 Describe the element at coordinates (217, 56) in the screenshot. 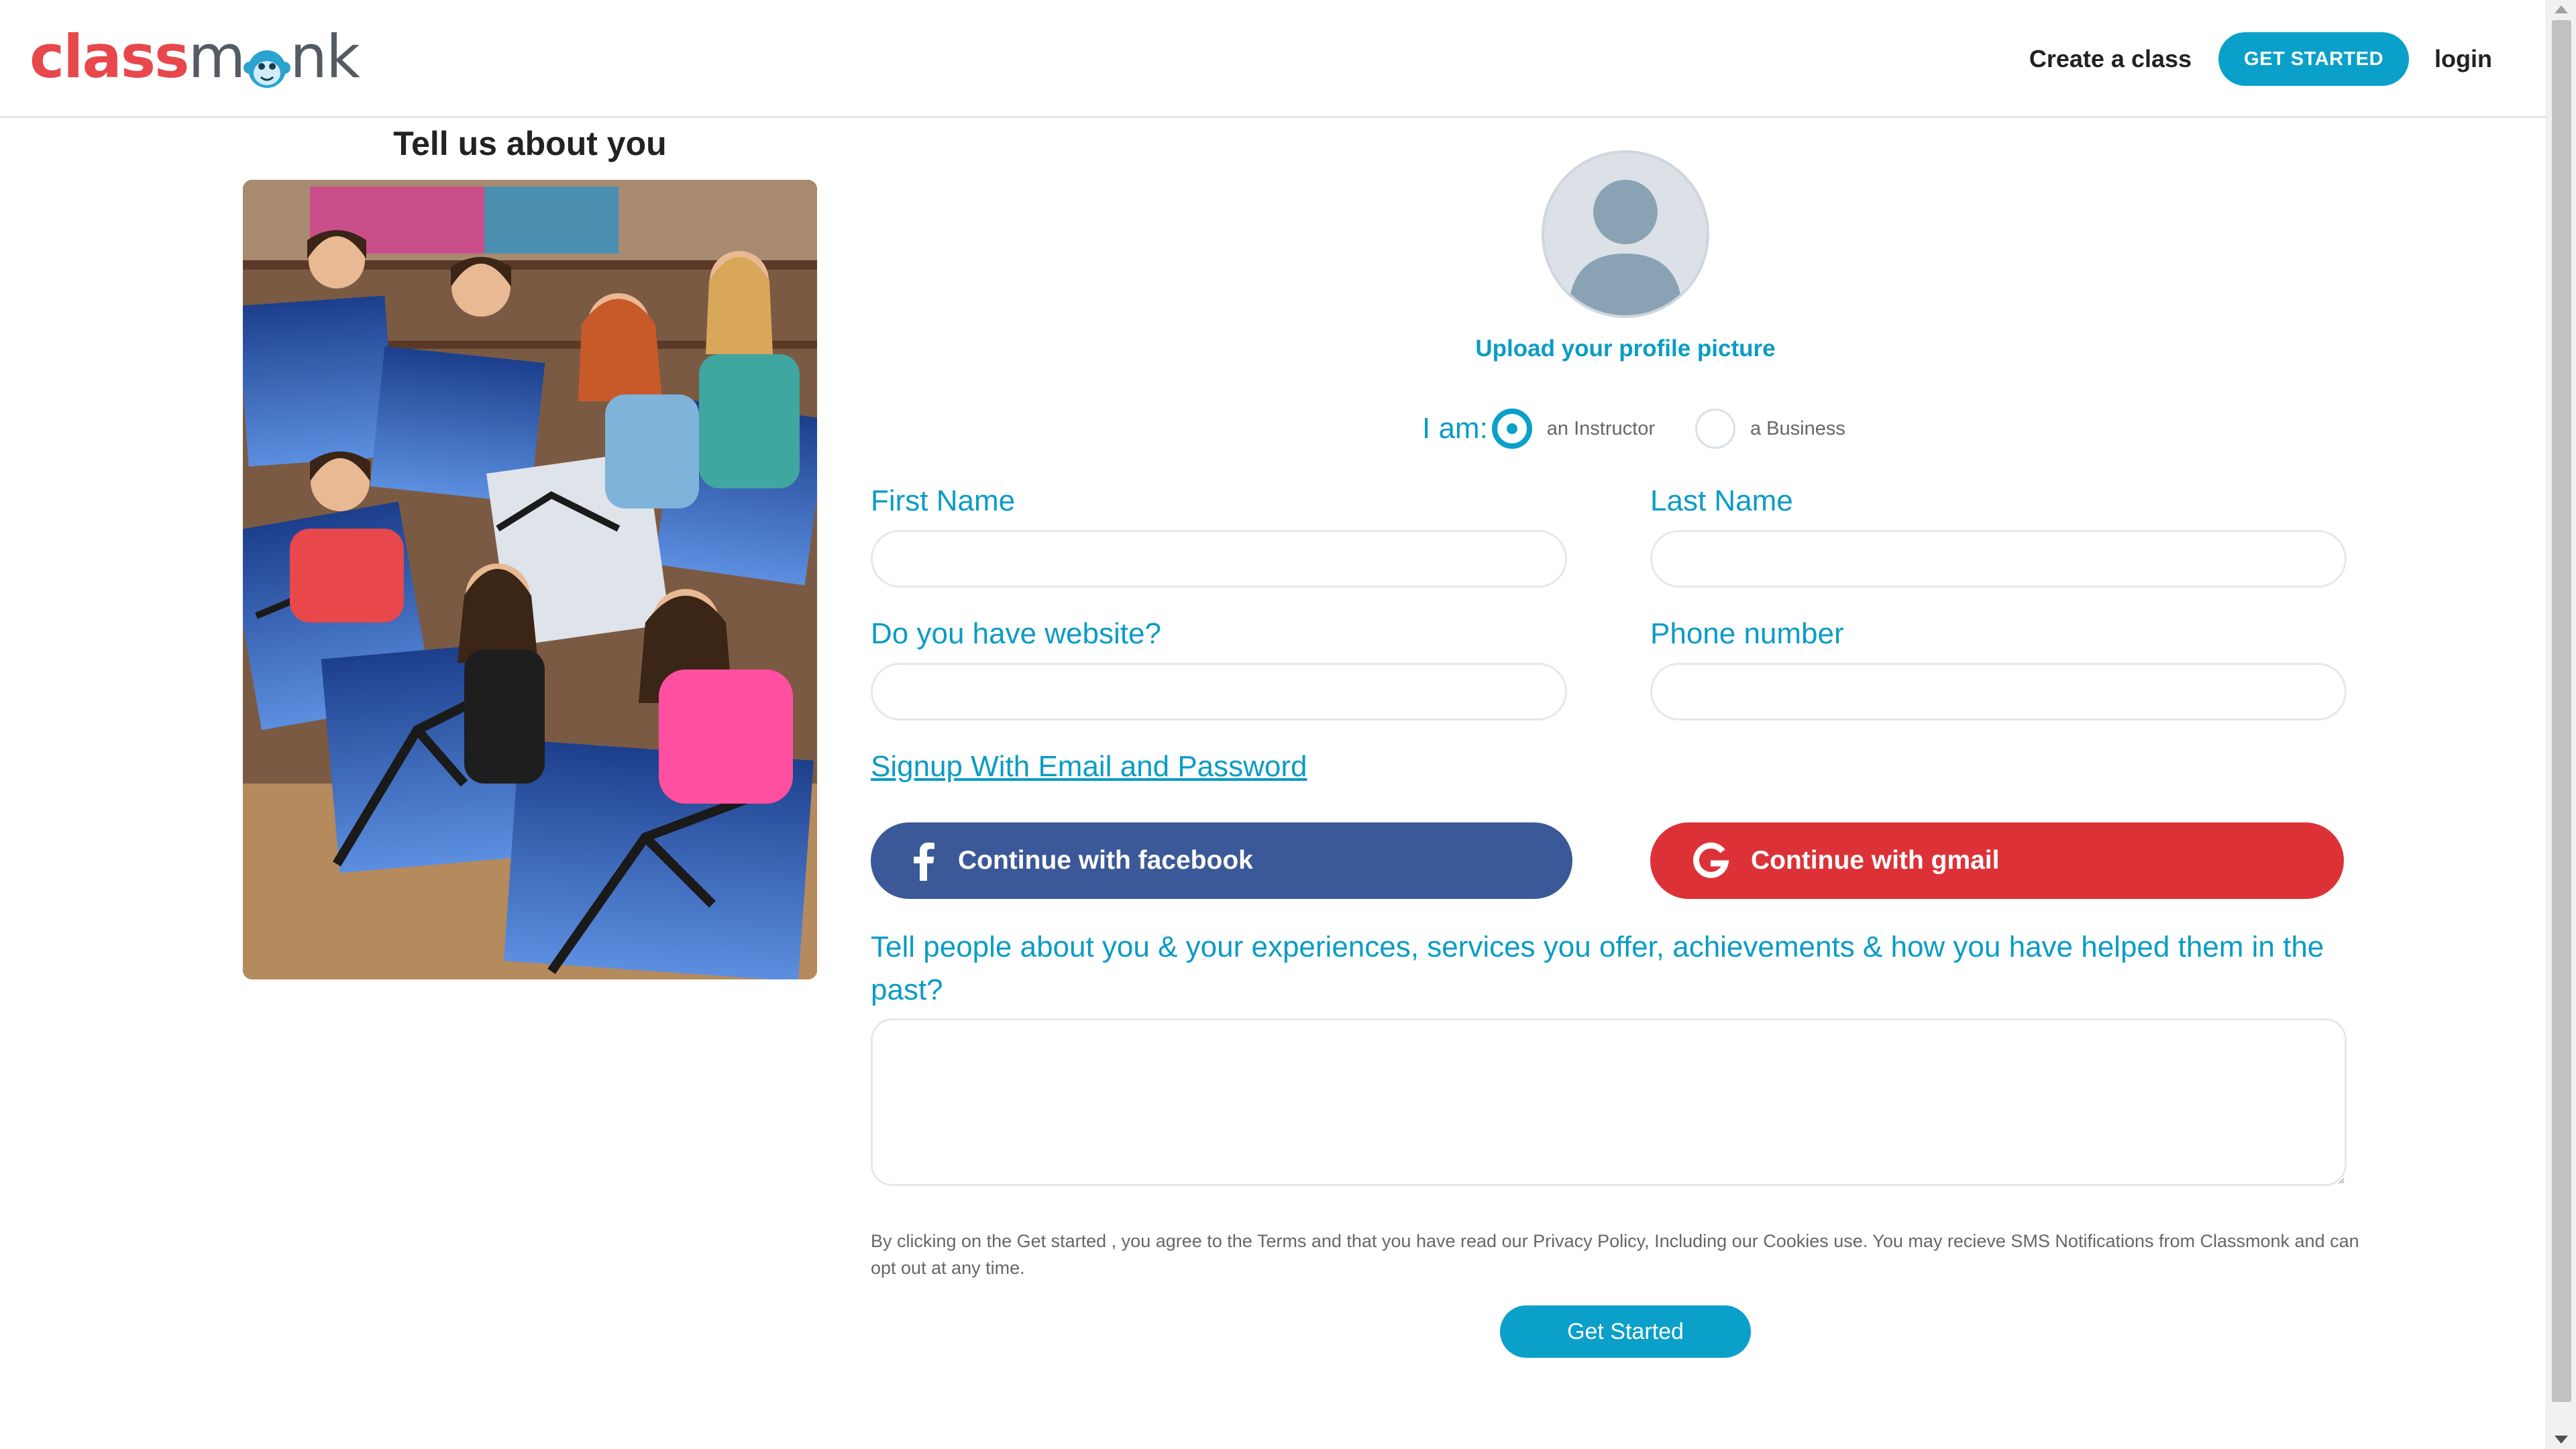

I see `logo-text-m: m` at that location.